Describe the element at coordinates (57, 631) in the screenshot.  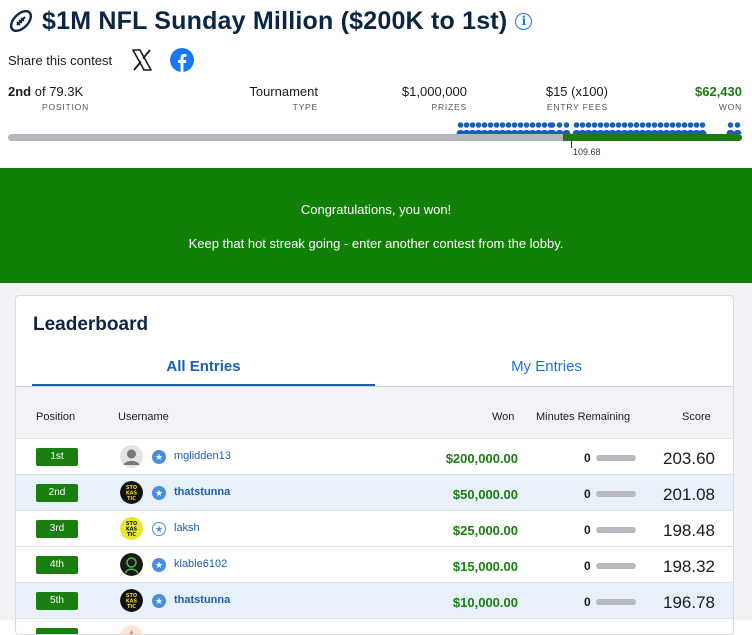
I see `position-badge` at that location.